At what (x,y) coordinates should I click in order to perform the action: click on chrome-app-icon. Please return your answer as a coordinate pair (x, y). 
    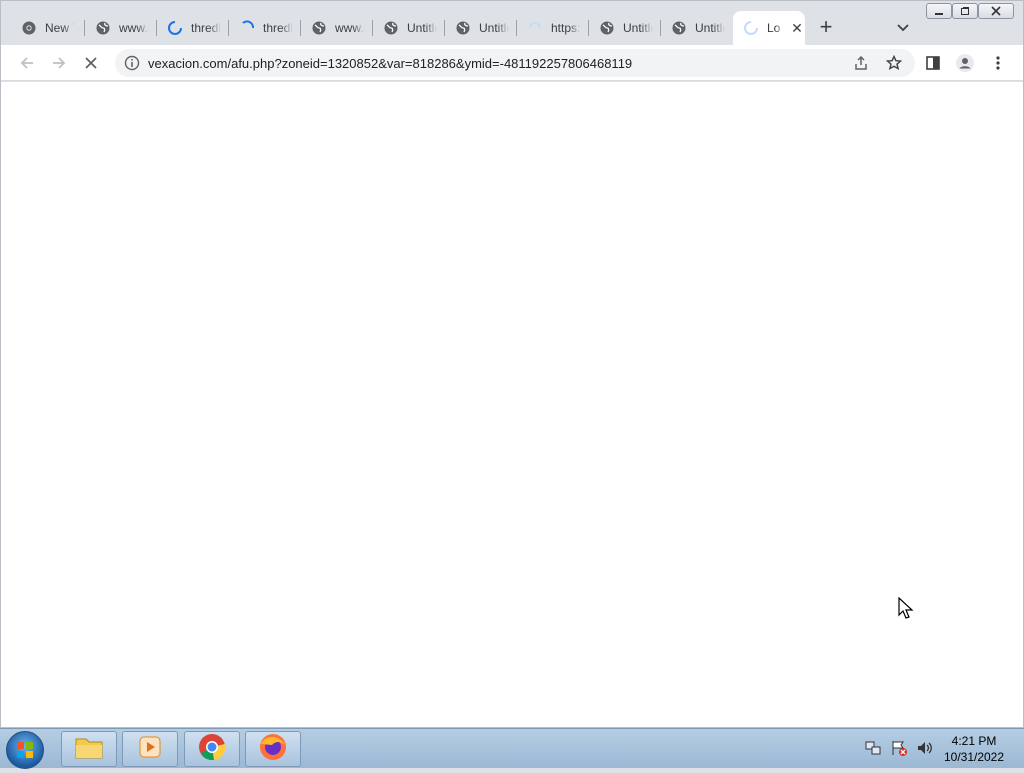
    Looking at the image, I should click on (212, 749).